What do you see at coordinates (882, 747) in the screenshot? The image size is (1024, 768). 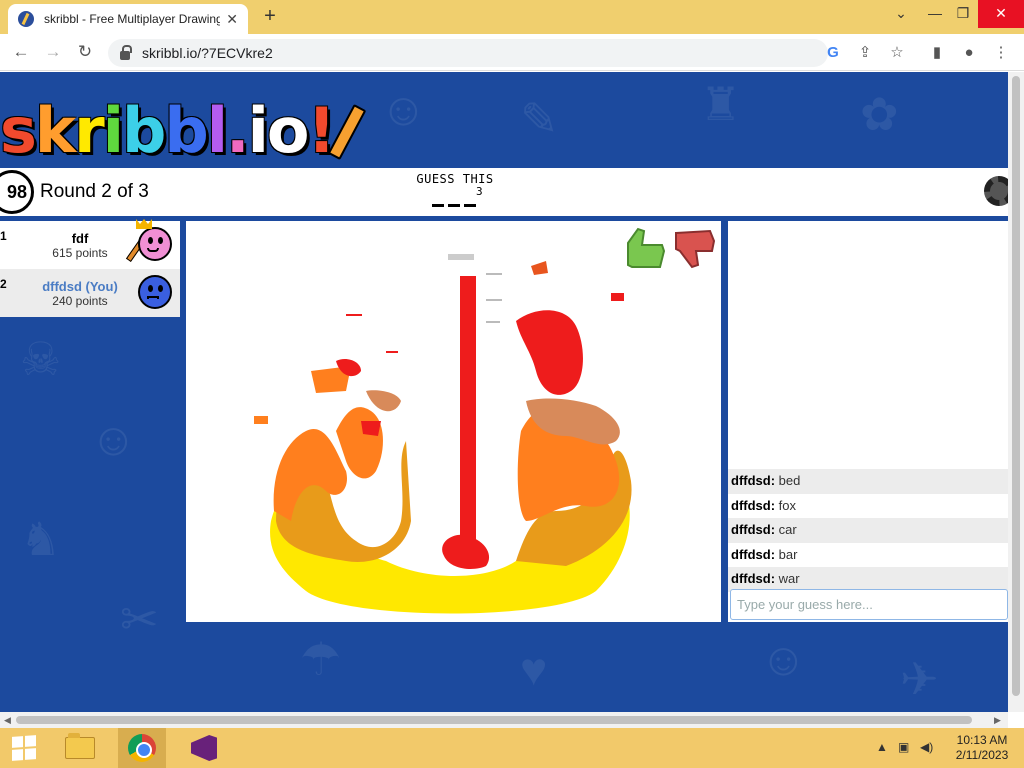 I see `show-hidden-icons-icon: ▲` at bounding box center [882, 747].